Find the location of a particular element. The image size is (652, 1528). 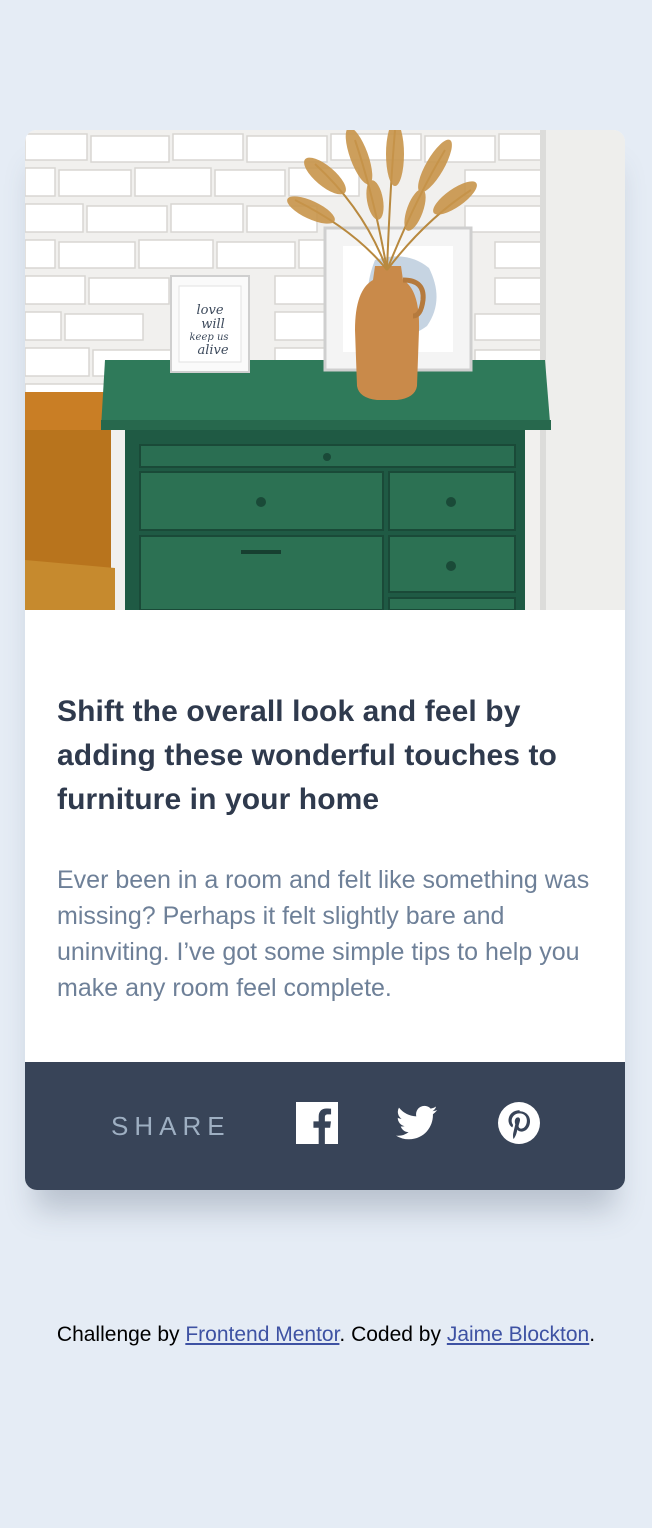

frontend-mentor-link: Frontend Mentor is located at coordinates (262, 1334).